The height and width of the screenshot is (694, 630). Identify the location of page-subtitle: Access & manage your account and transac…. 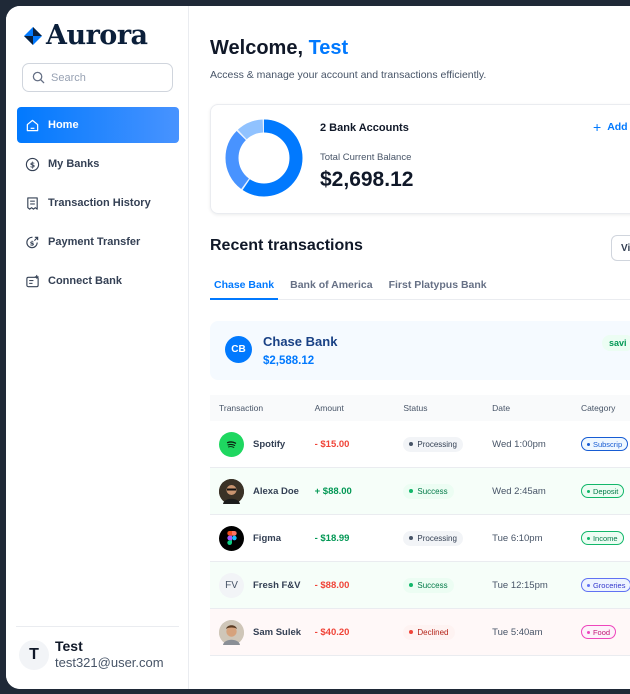
(348, 75).